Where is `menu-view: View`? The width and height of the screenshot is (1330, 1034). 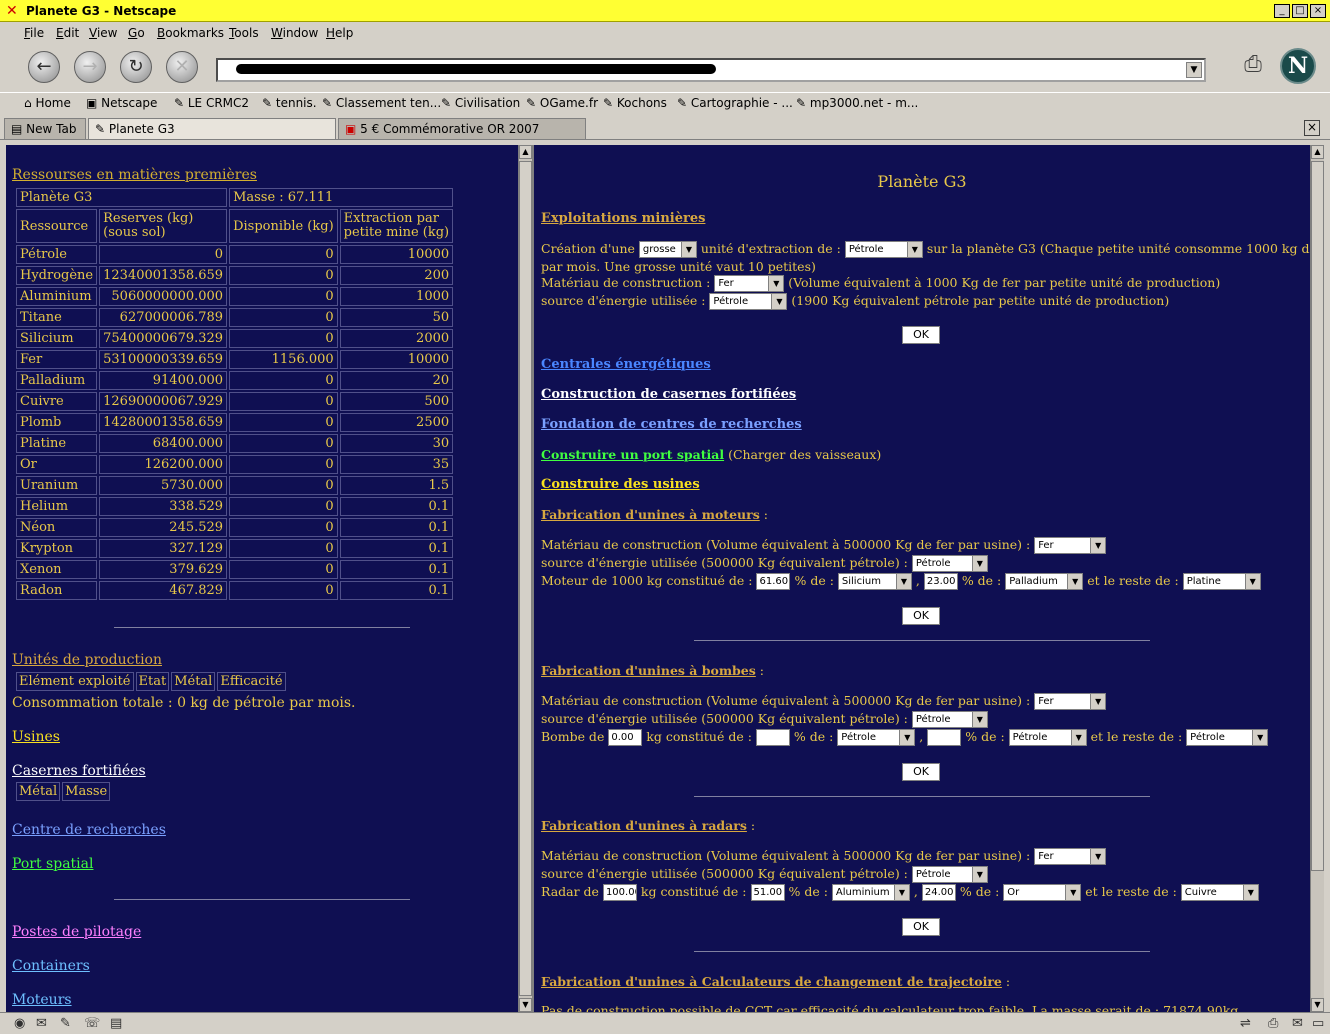 menu-view: View is located at coordinates (103, 33).